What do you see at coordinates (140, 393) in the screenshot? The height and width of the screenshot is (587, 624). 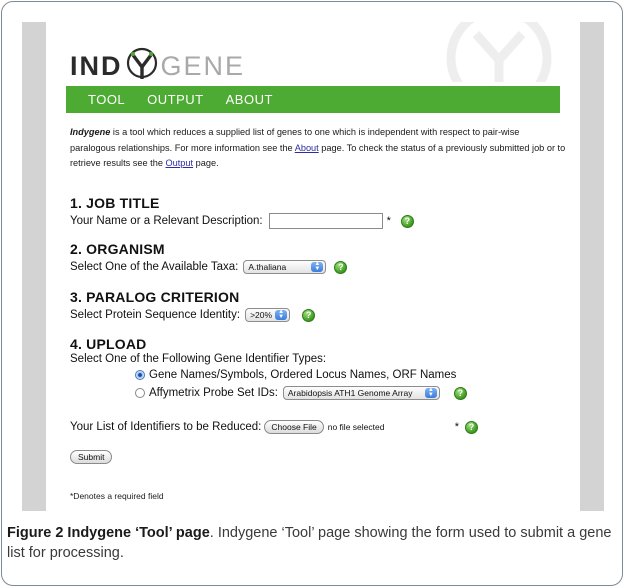 I see `affymetrix-radio` at bounding box center [140, 393].